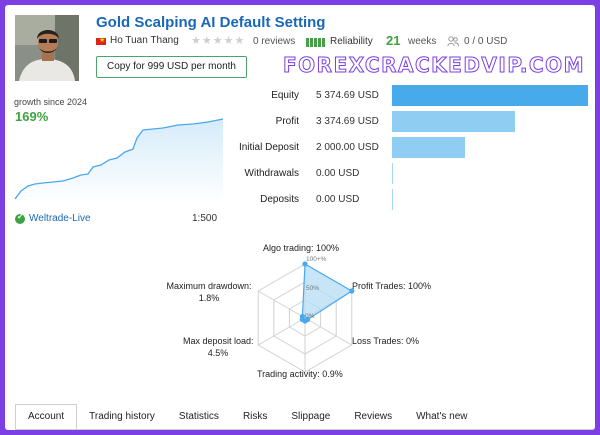 The image size is (600, 435). I want to click on max-deposit-load-label: Max deposit load: 4.5%, so click(218, 347).